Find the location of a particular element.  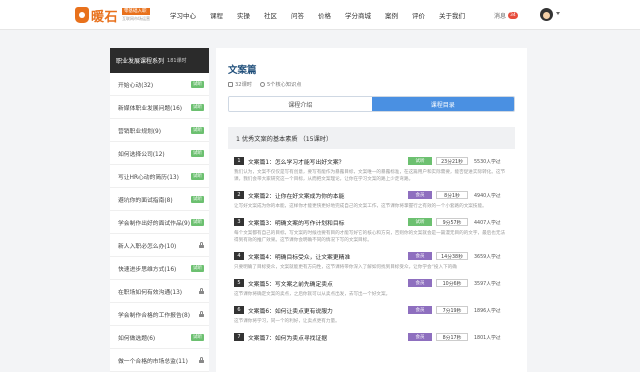

sidebar-item: 写让HR心动的简历(13) 试听 is located at coordinates (159, 176).